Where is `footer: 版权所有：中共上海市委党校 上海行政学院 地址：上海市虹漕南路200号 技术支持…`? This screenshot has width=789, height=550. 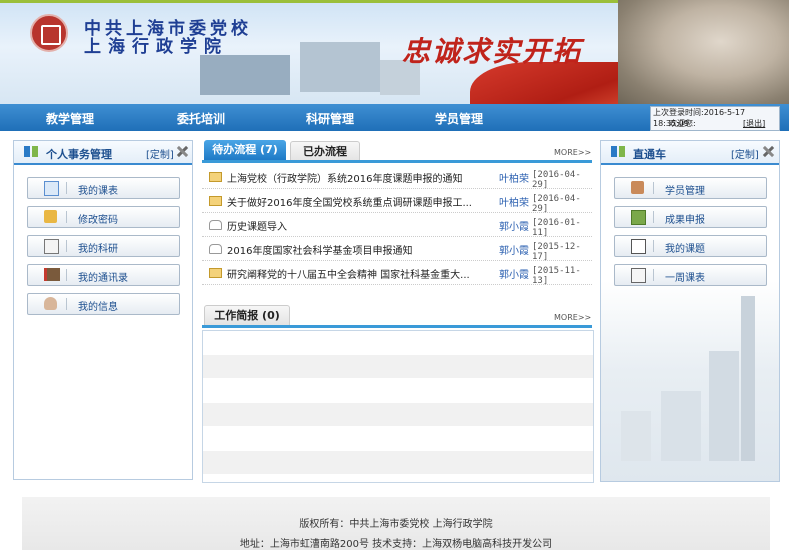 footer: 版权所有：中共上海市委党校 上海行政学院 地址：上海市虹漕南路200号 技术支持… is located at coordinates (396, 523).